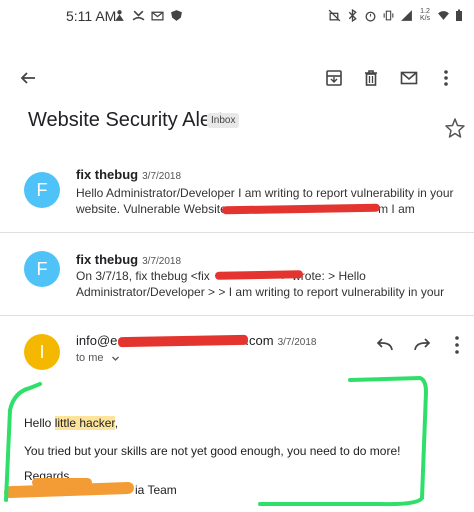 This screenshot has width=474, height=512. Describe the element at coordinates (42, 352) in the screenshot. I see `avatar: I` at that location.